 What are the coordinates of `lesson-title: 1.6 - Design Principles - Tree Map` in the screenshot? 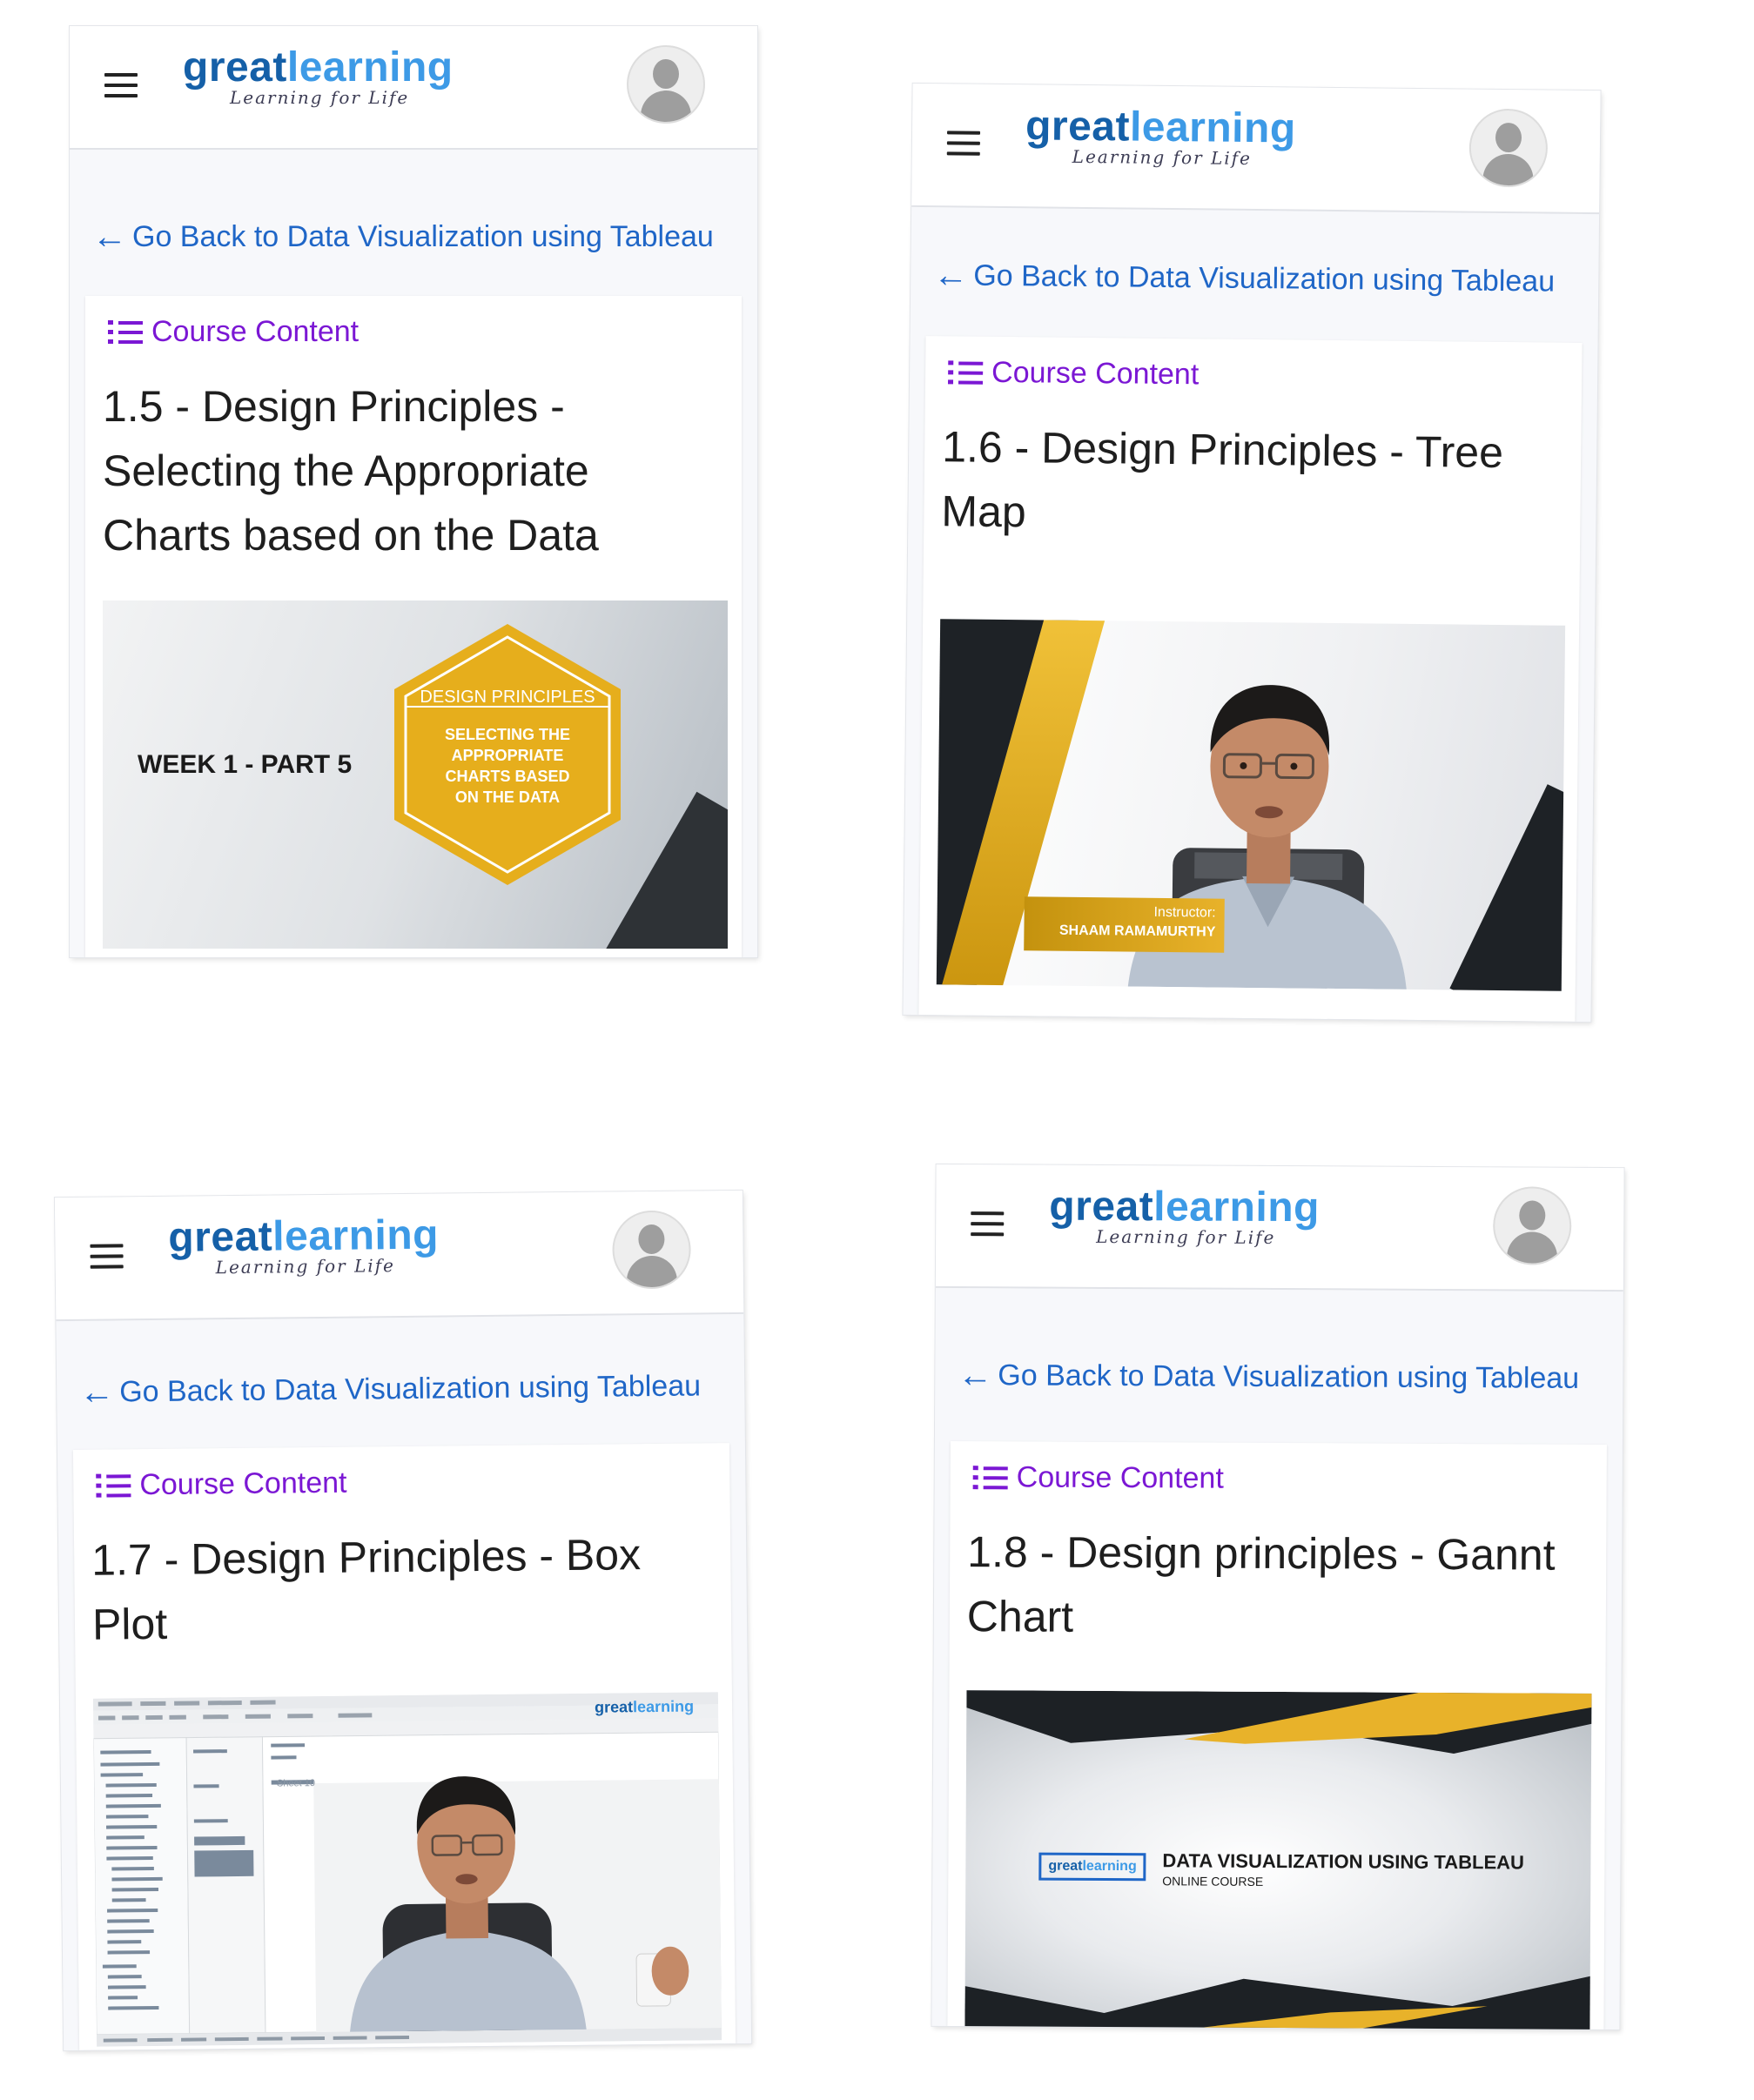 It's located at (1222, 479).